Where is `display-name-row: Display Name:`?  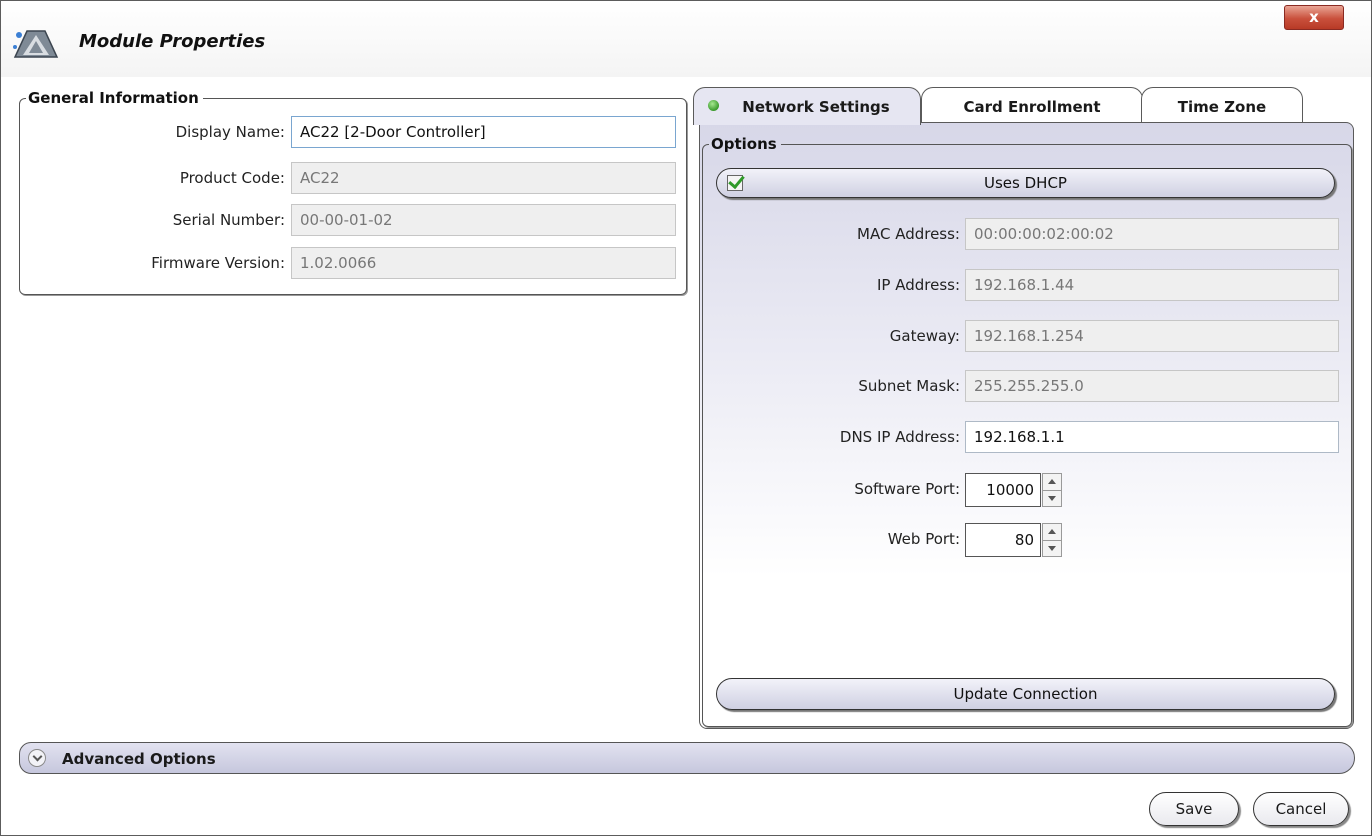 display-name-row: Display Name: is located at coordinates (158, 133).